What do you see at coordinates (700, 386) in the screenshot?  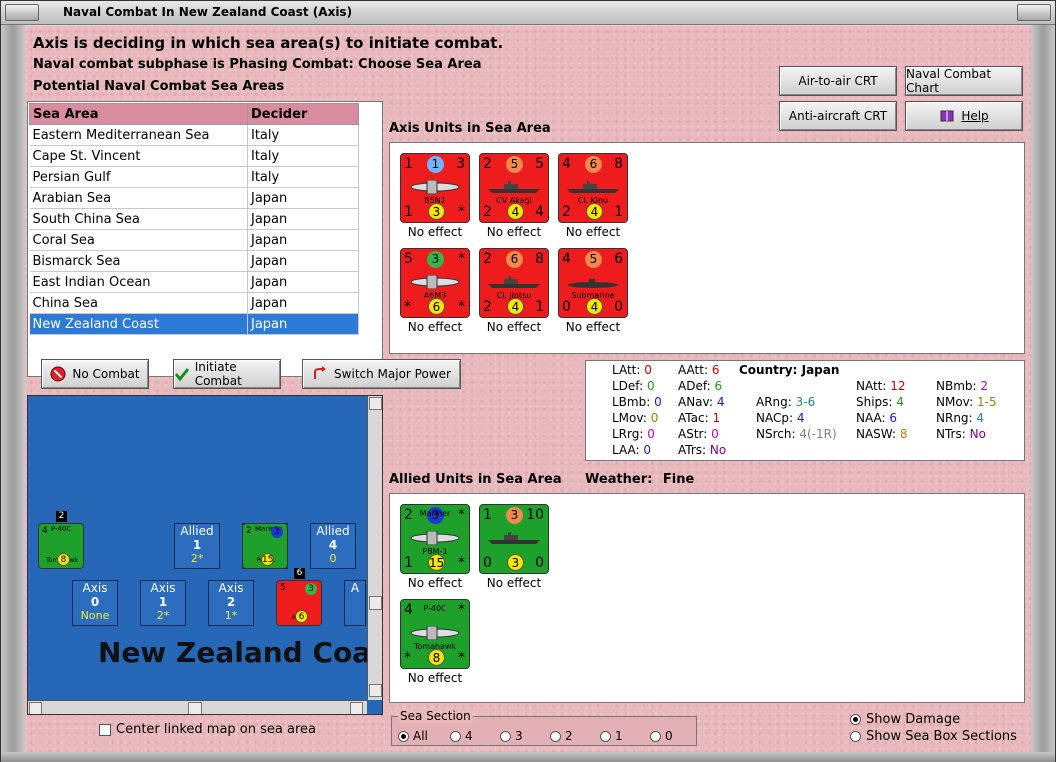 I see `stat-item: ADef: 6` at bounding box center [700, 386].